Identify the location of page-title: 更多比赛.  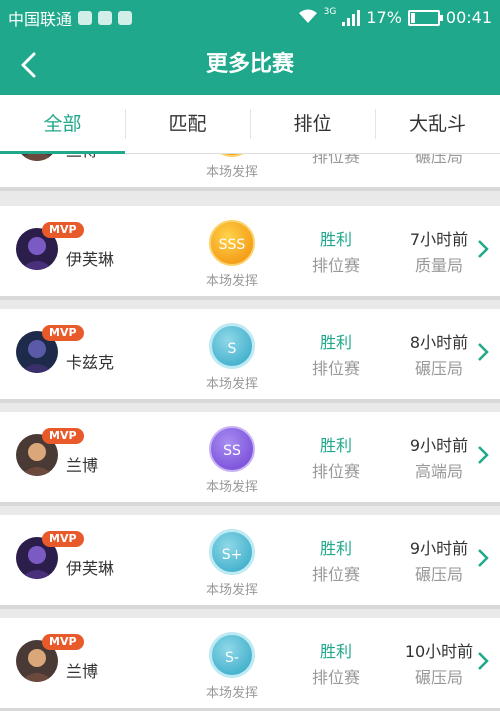
(249, 64).